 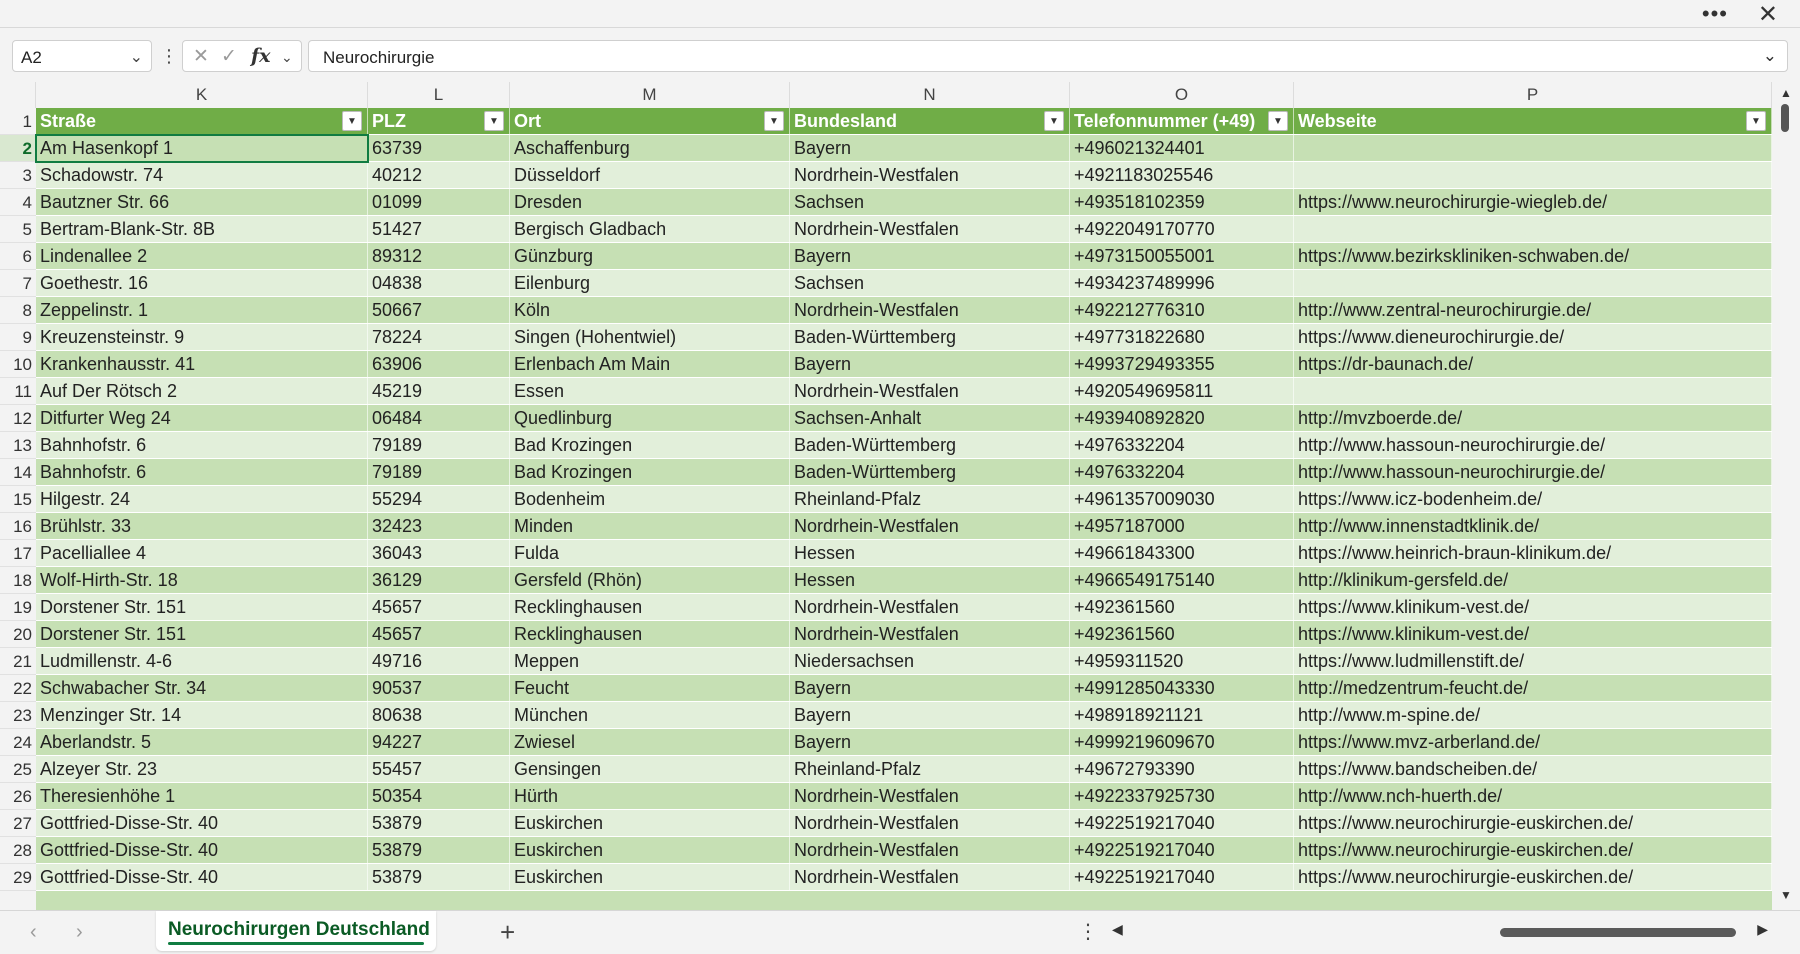 What do you see at coordinates (1533, 553) in the screenshot?
I see `table-cell: https://www.heinrich-braun-klinikum.de/` at bounding box center [1533, 553].